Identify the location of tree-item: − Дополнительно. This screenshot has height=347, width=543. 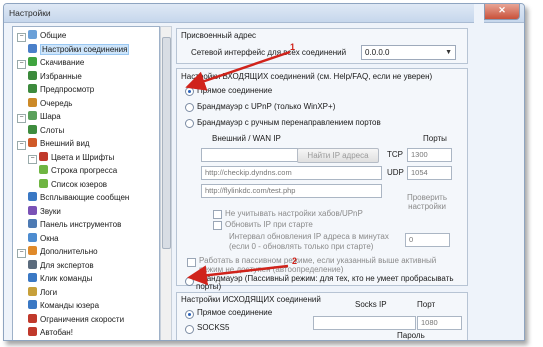
(57, 252).